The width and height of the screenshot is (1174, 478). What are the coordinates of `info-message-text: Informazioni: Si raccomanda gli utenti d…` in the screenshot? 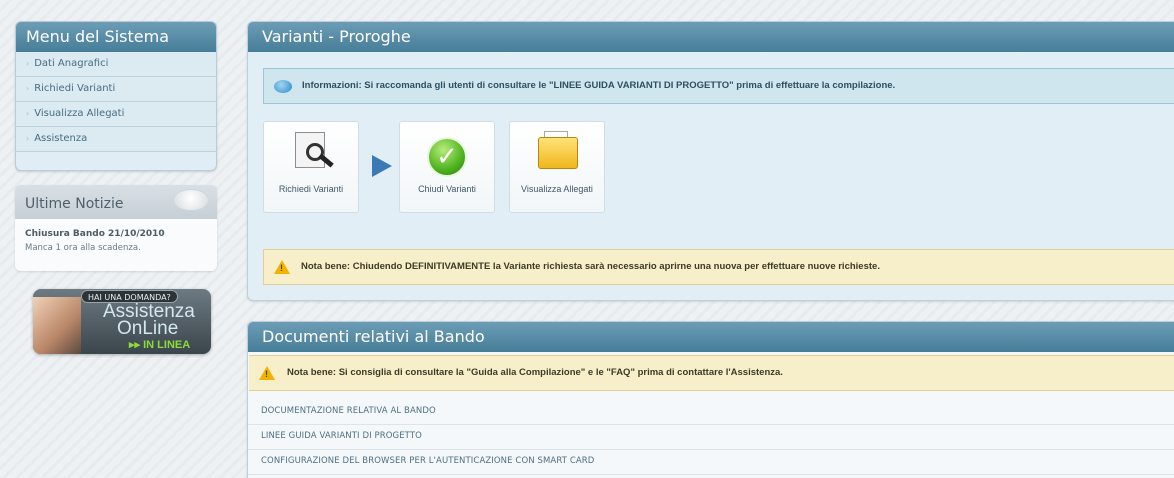 It's located at (599, 85).